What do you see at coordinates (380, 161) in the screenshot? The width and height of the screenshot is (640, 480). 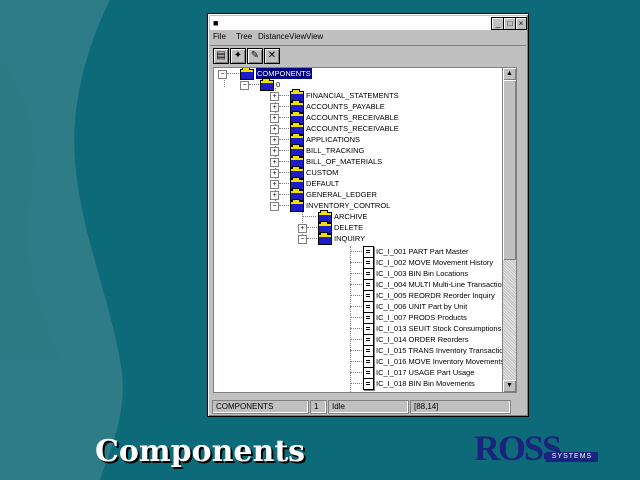 I see `tree-node-module: + BILL_OF_MATERIALS` at bounding box center [380, 161].